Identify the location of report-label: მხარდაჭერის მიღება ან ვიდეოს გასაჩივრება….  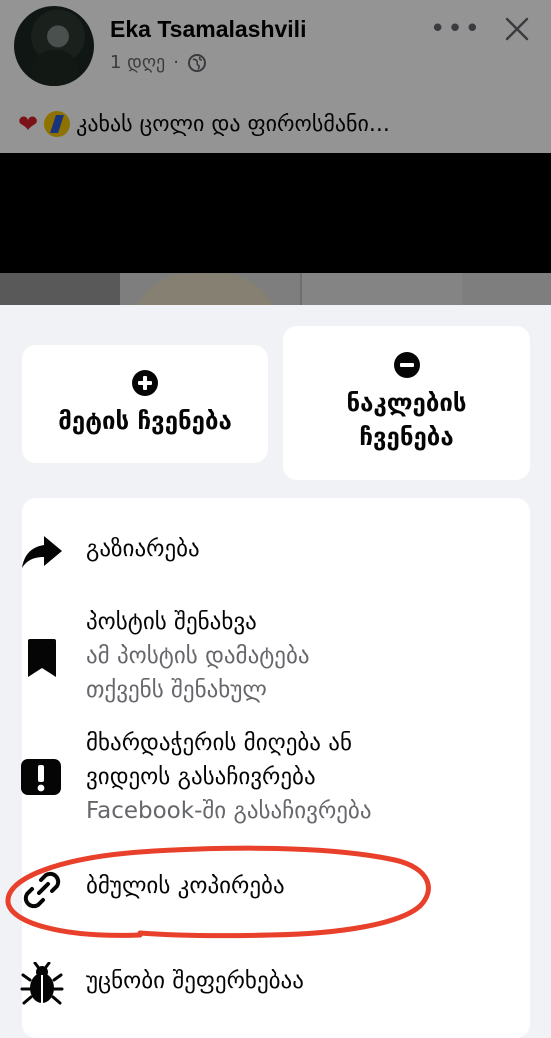
(229, 777).